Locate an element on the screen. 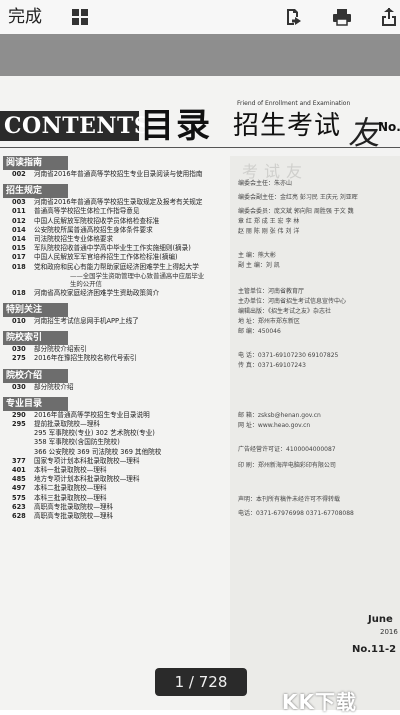  issue-number: No.11 is located at coordinates (389, 127).